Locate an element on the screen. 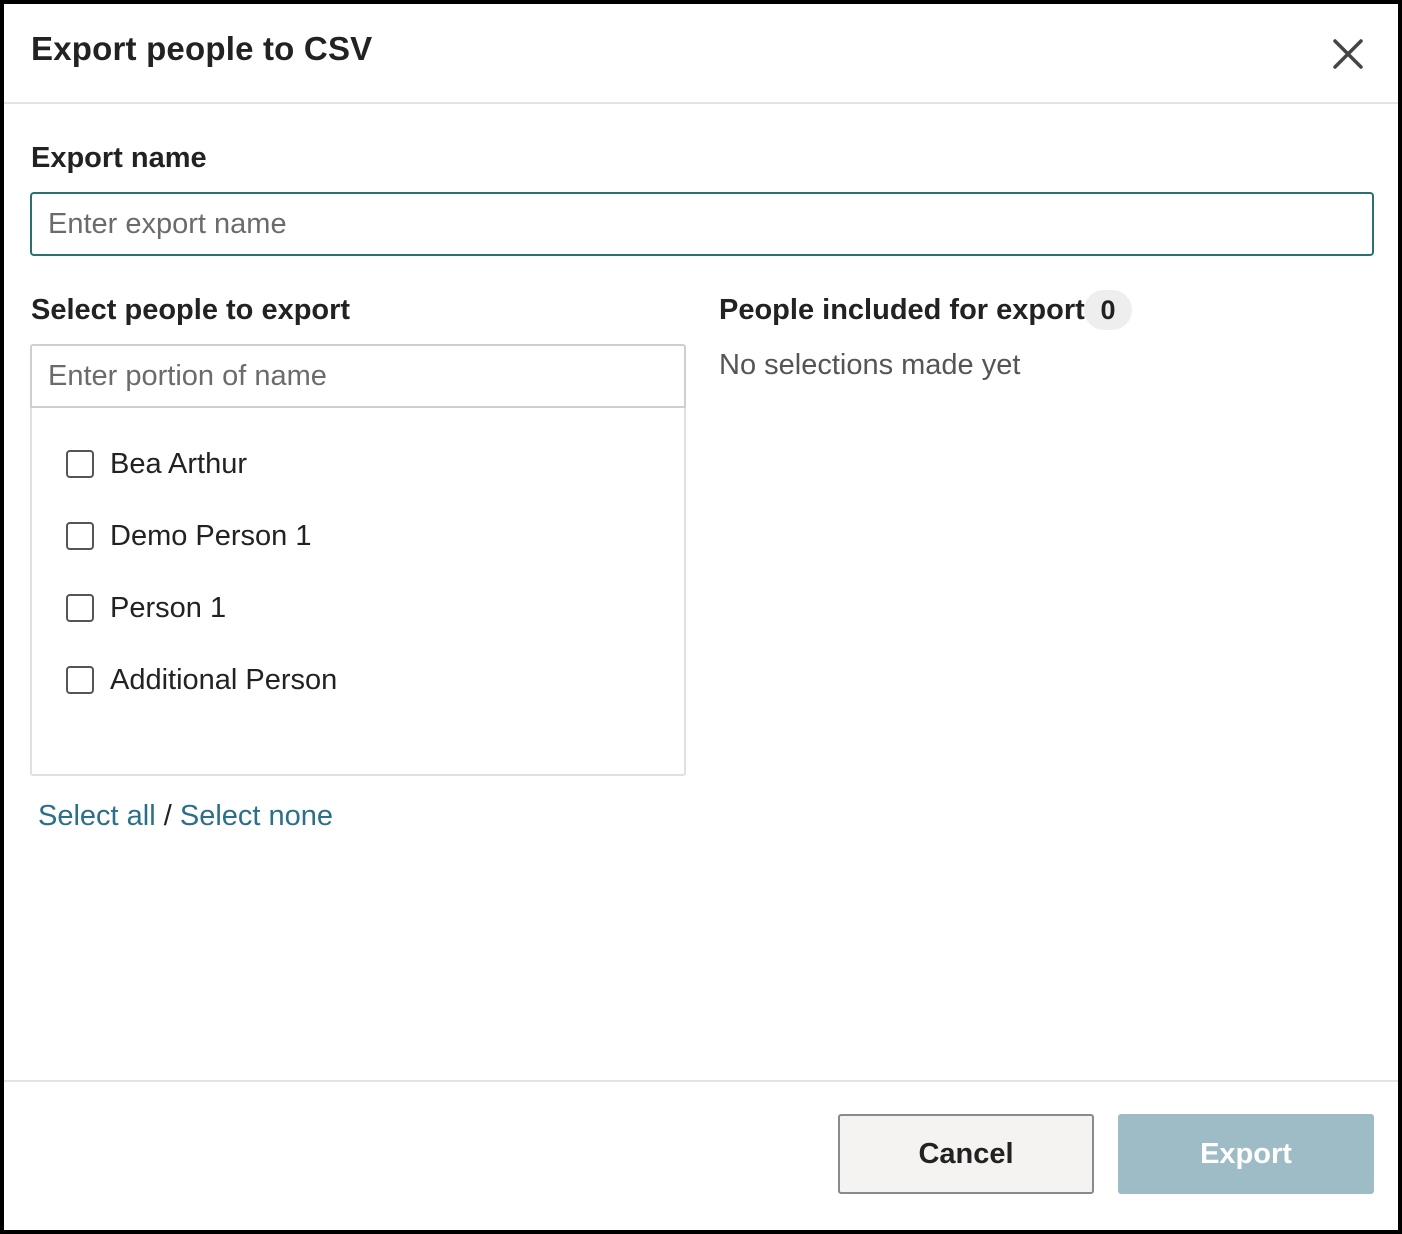 Image resolution: width=1402 pixels, height=1234 pixels. export-button: Export is located at coordinates (1246, 1154).